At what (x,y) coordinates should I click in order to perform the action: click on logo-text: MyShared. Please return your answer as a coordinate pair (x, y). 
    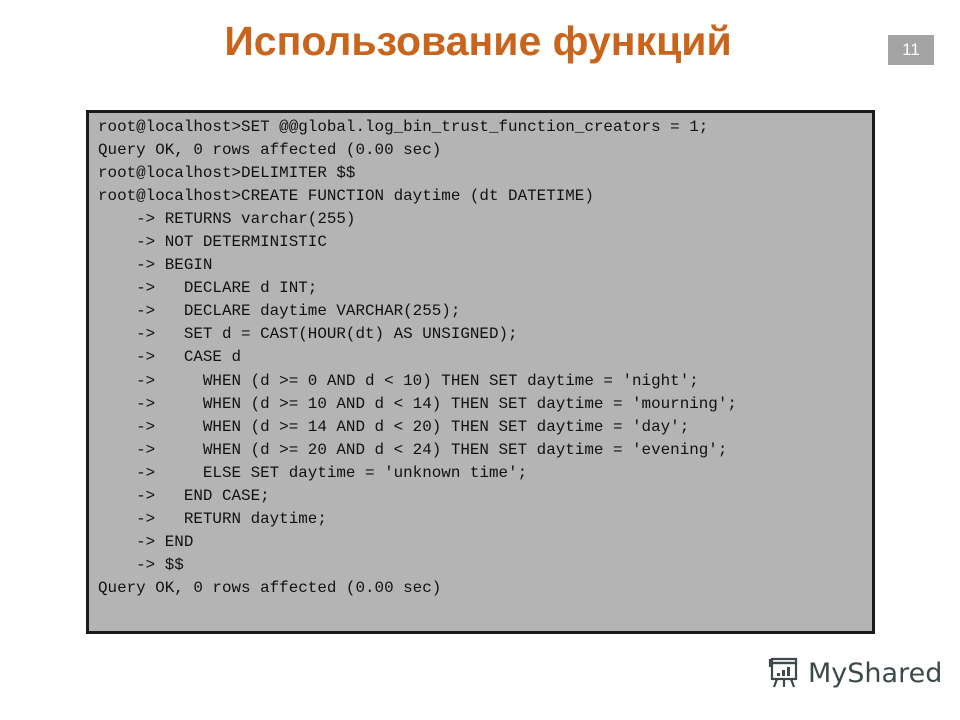
    Looking at the image, I should click on (875, 673).